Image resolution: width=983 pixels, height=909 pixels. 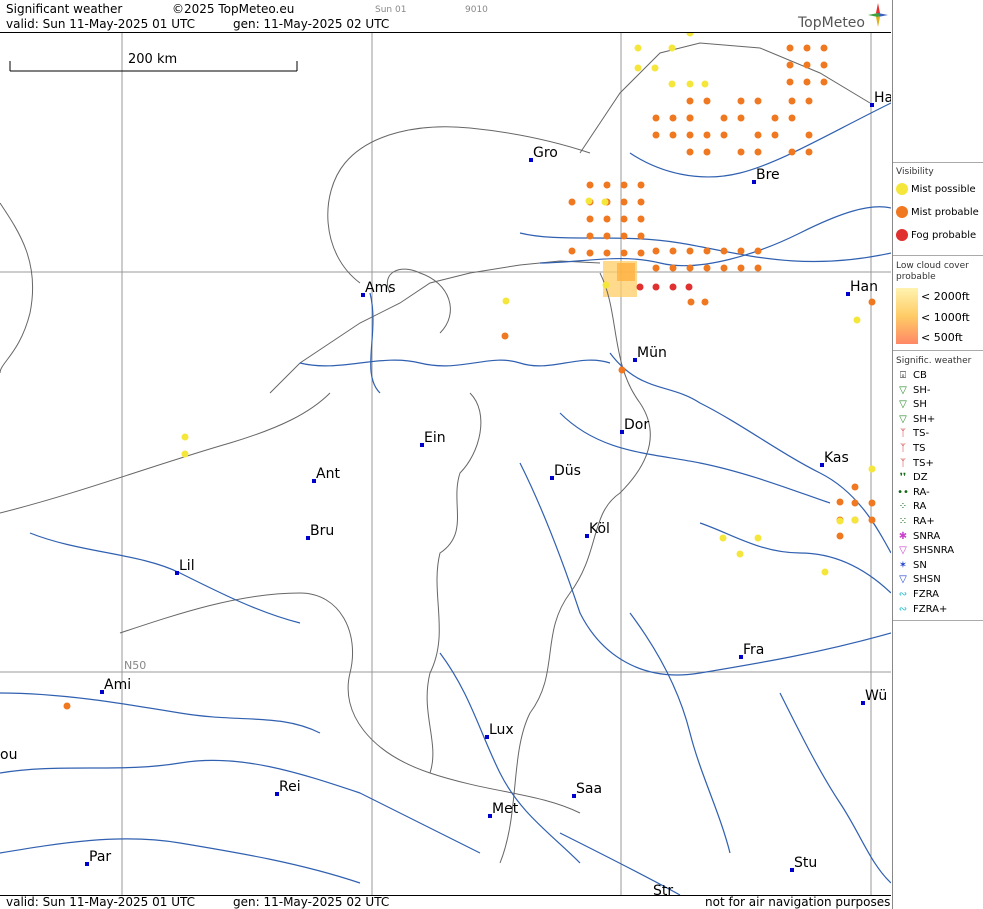 I want to click on city-label: Mün, so click(x=652, y=353).